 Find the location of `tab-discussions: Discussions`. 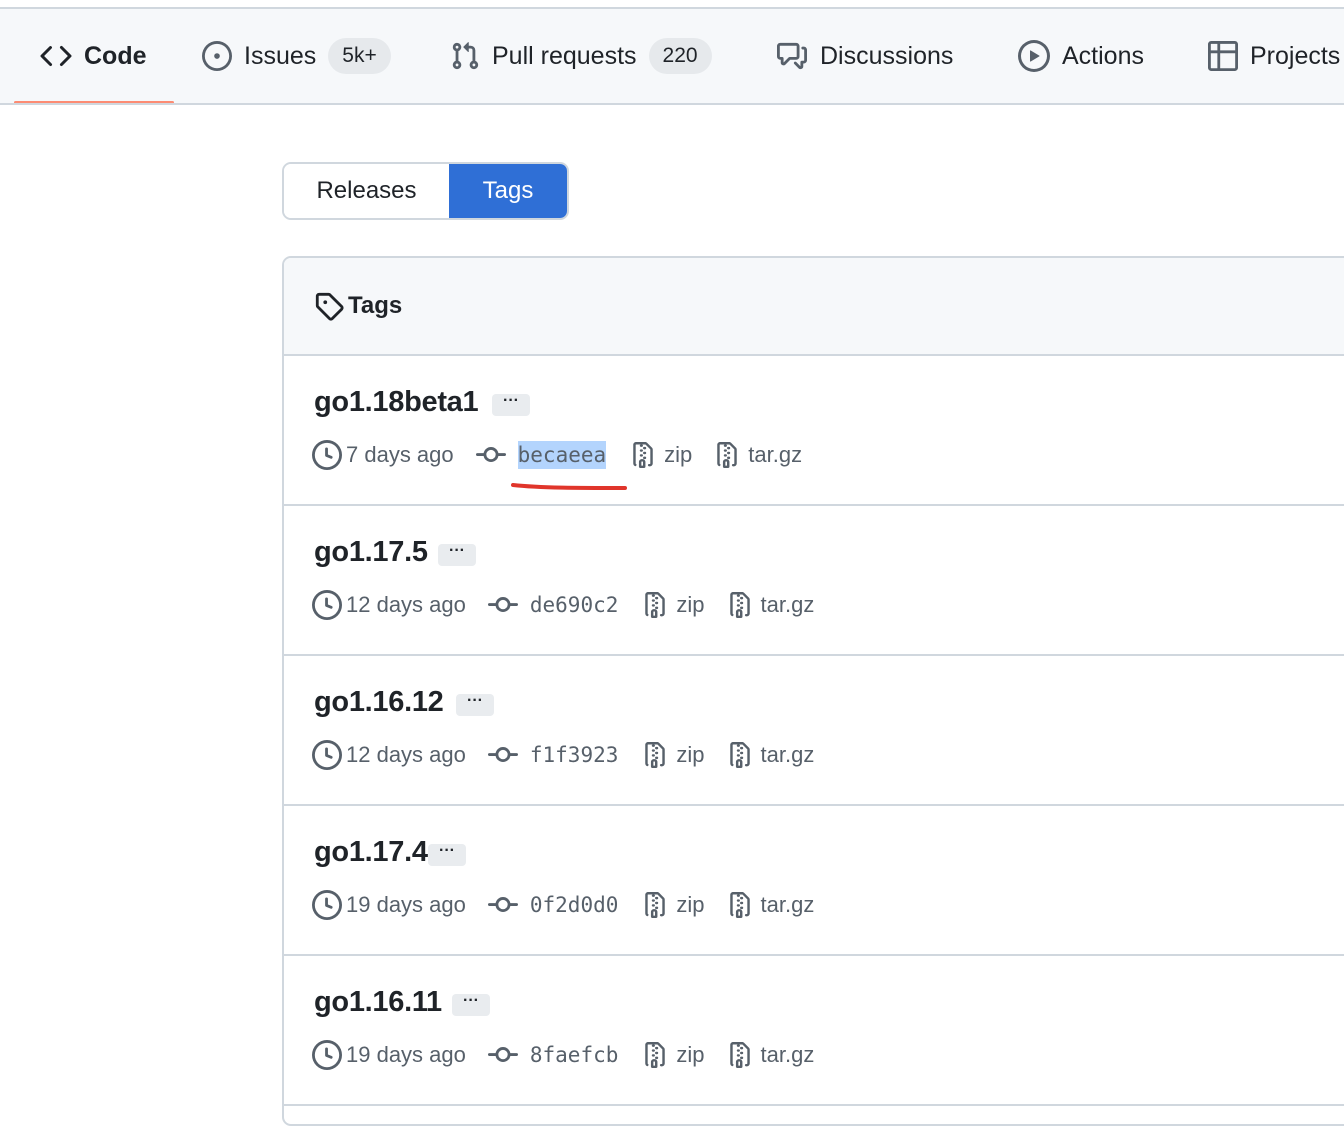

tab-discussions: Discussions is located at coordinates (864, 56).